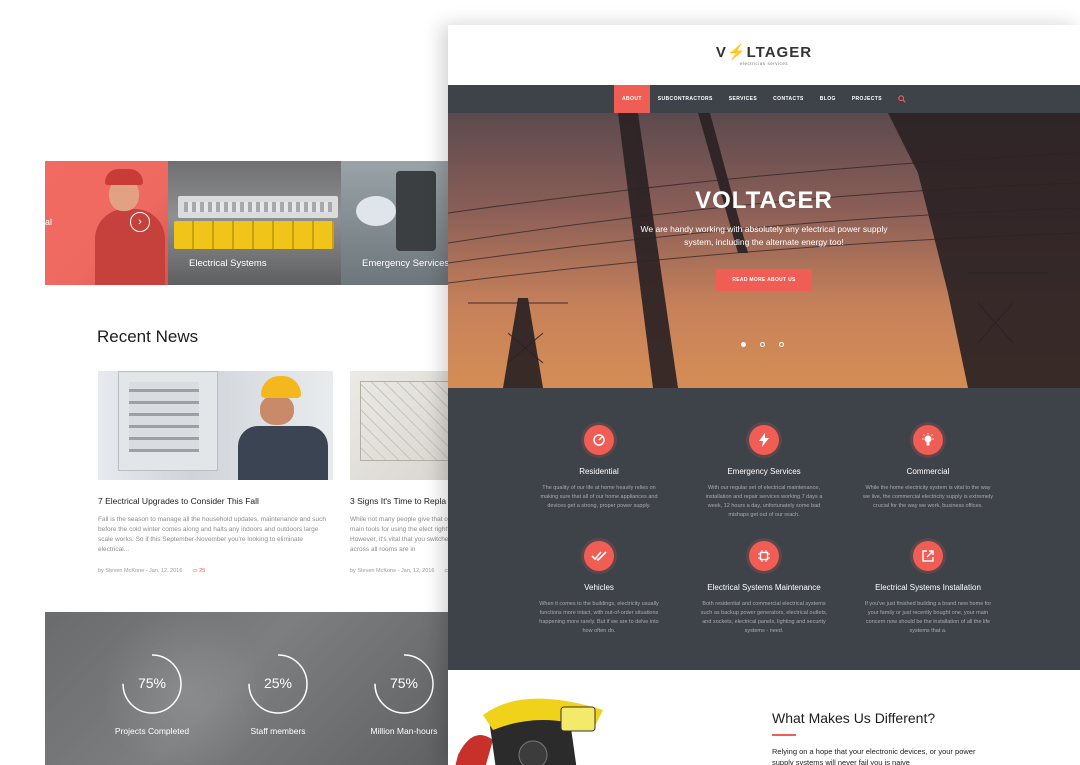  I want to click on read-more-button: READ MORE ABOUT US, so click(764, 280).